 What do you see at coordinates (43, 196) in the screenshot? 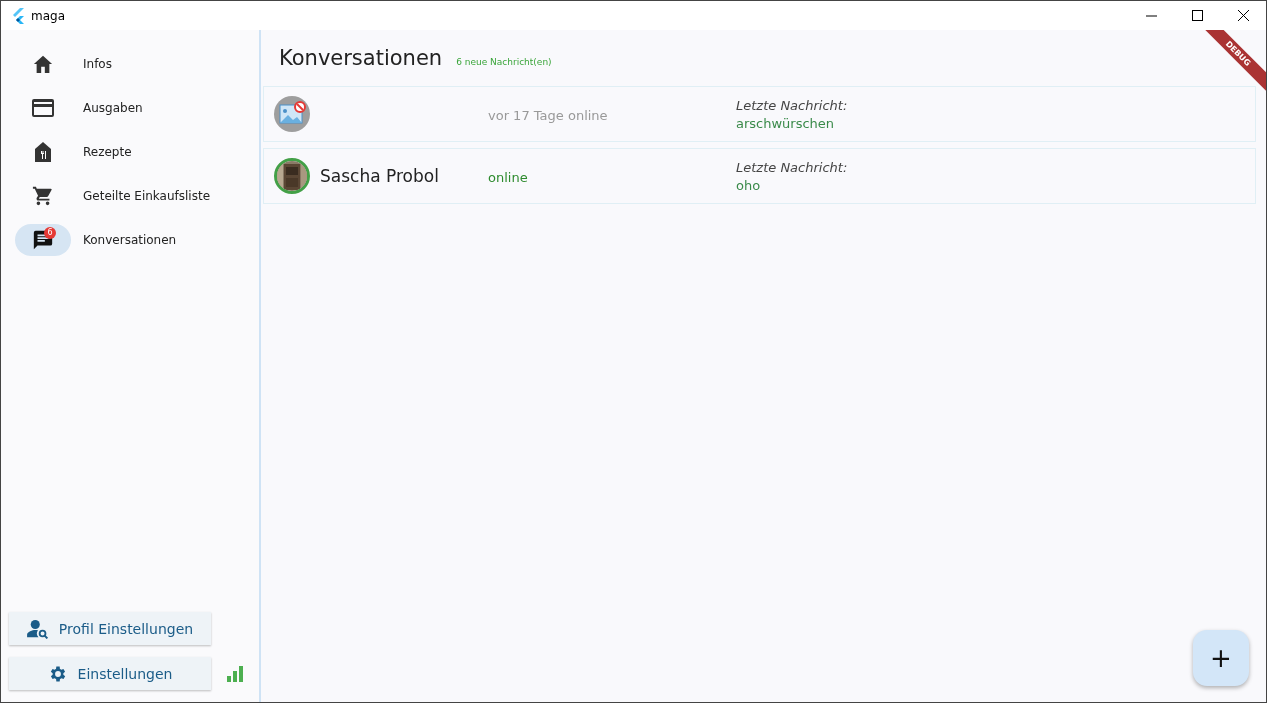
I see `shopping-cart-icon` at bounding box center [43, 196].